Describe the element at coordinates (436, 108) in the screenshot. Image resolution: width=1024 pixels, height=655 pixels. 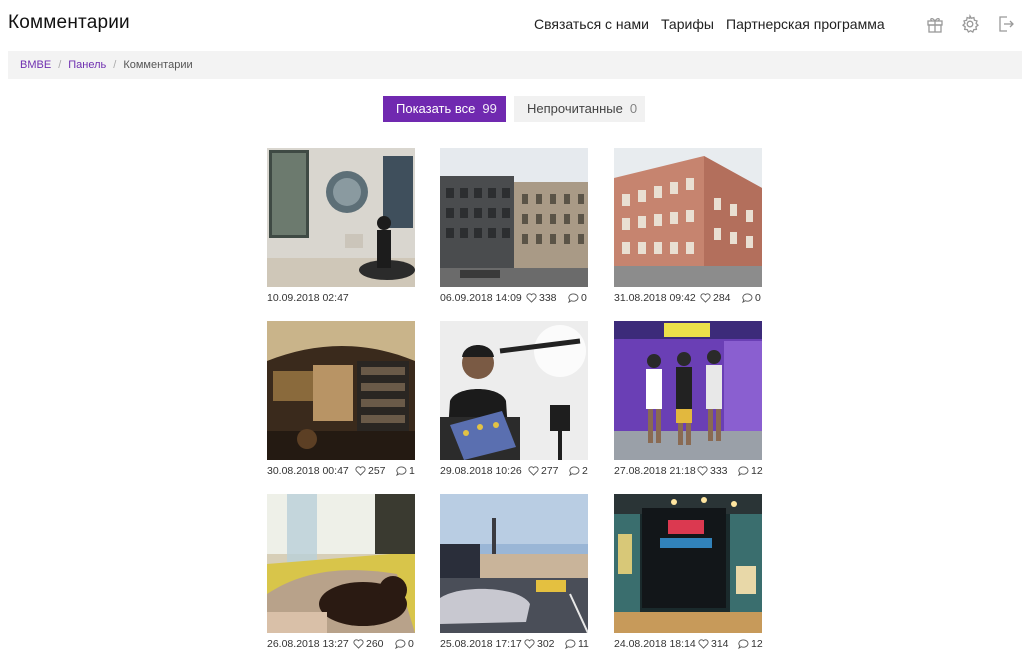
I see `show-all-label: Показать все` at that location.